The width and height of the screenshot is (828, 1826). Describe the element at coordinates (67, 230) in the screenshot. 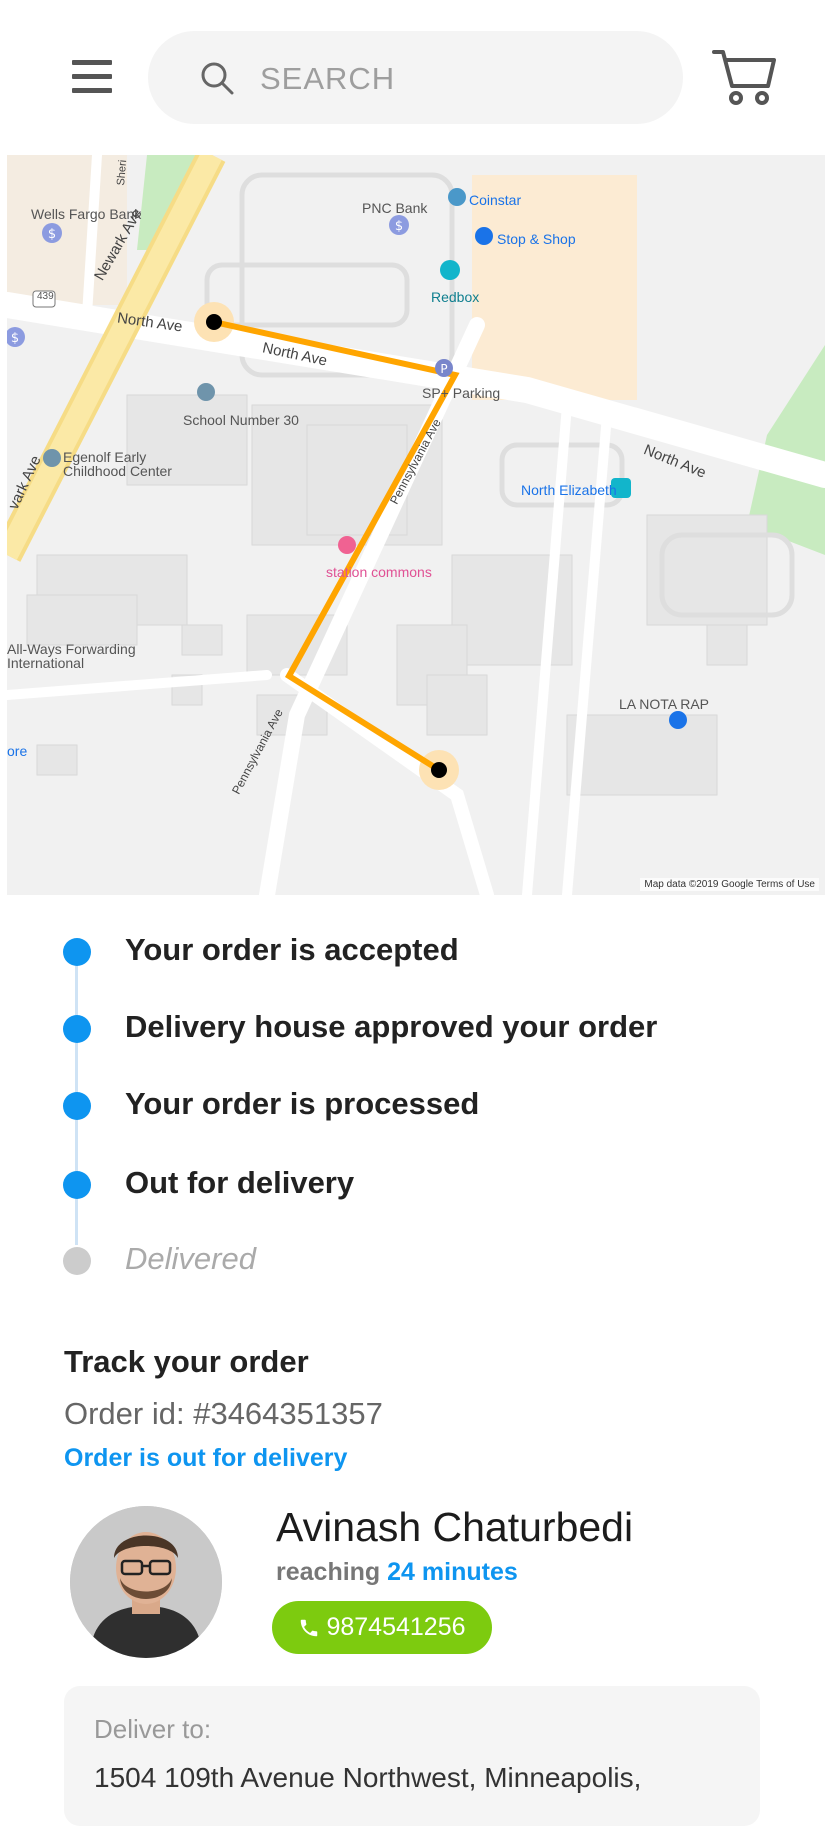

I see `commercial-block` at that location.